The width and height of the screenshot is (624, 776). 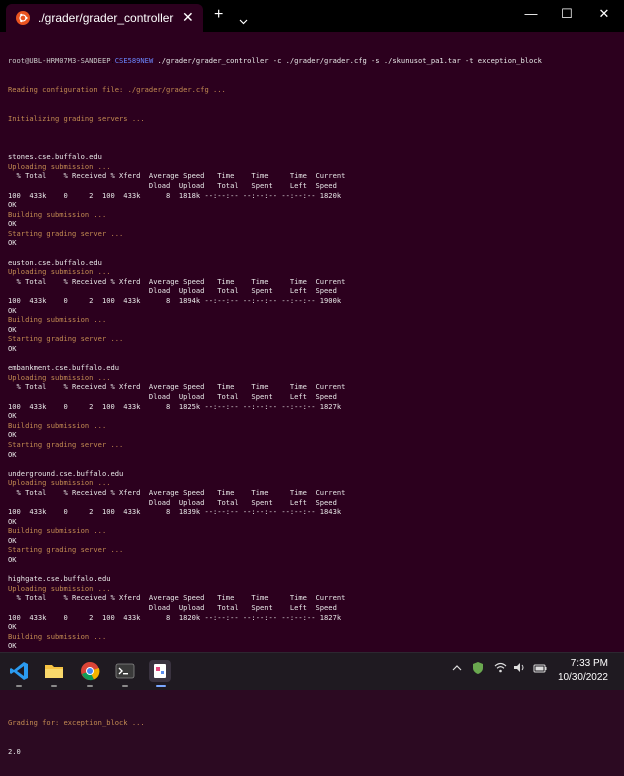 I want to click on clock-time: 7:33 PM, so click(x=589, y=663).